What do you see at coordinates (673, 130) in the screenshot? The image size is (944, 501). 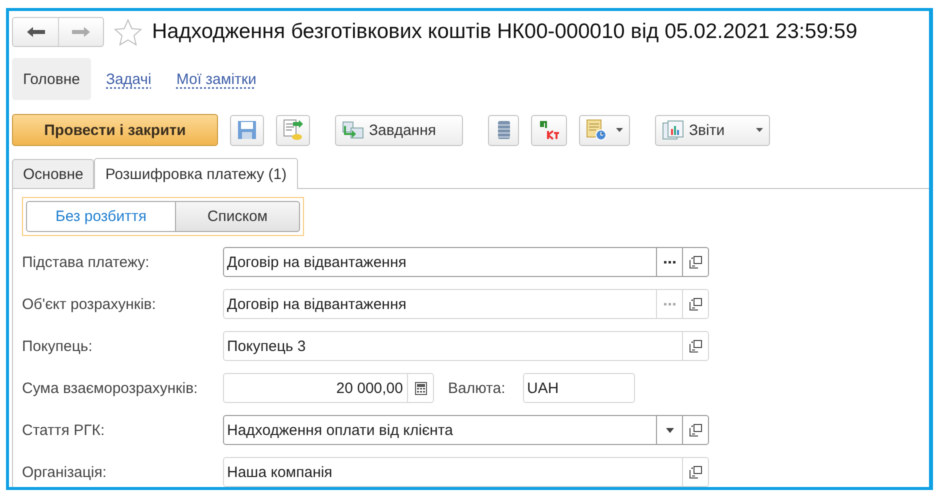 I see `chart-report-icon` at bounding box center [673, 130].